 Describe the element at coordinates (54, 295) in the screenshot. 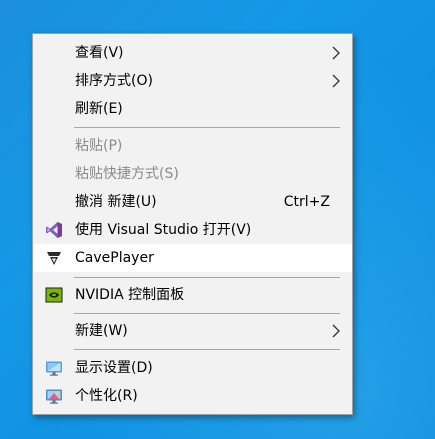

I see `nvidia-icon` at that location.